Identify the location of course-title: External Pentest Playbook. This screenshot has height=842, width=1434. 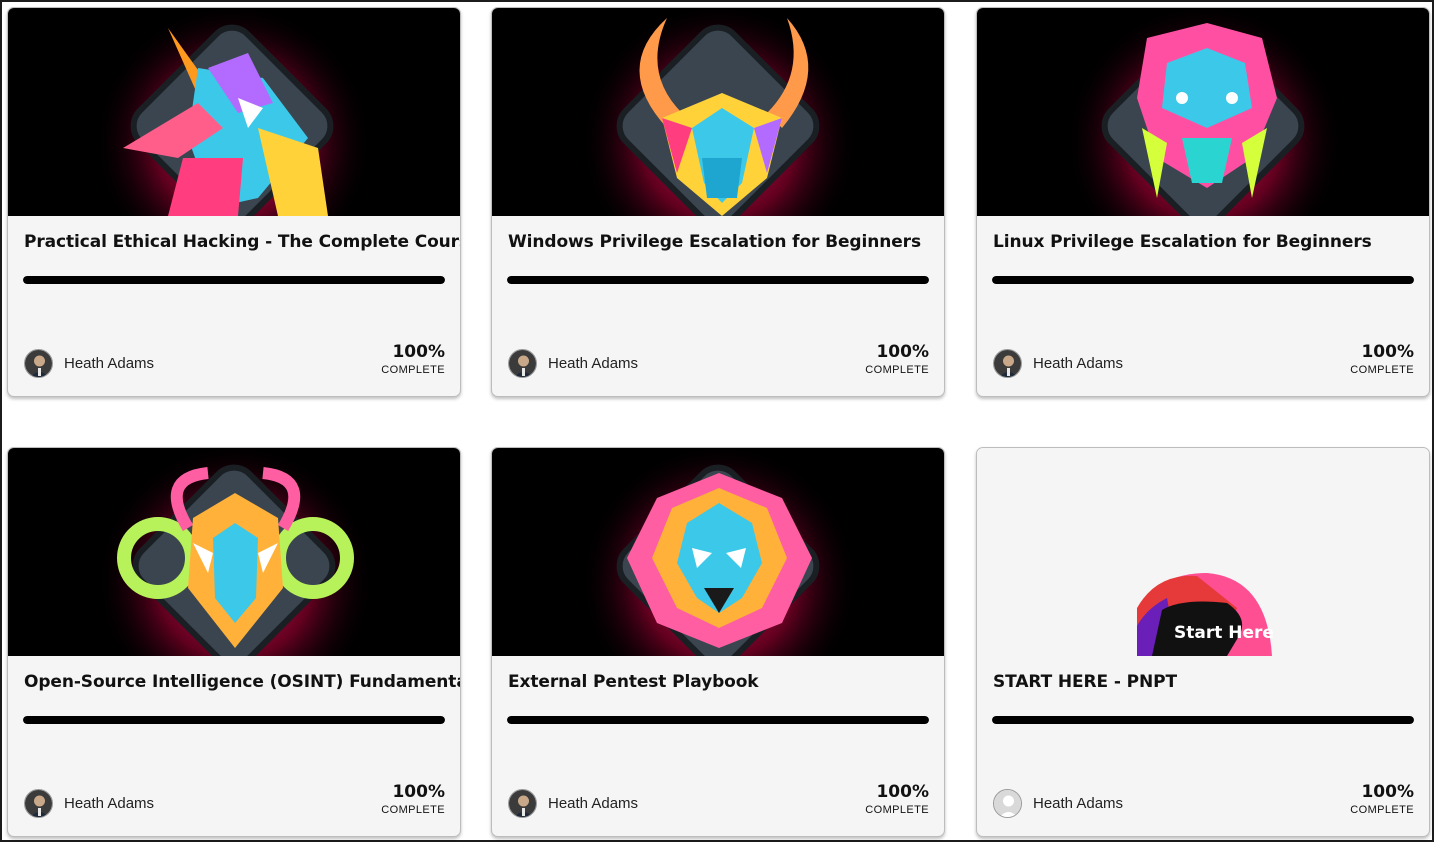
(719, 682).